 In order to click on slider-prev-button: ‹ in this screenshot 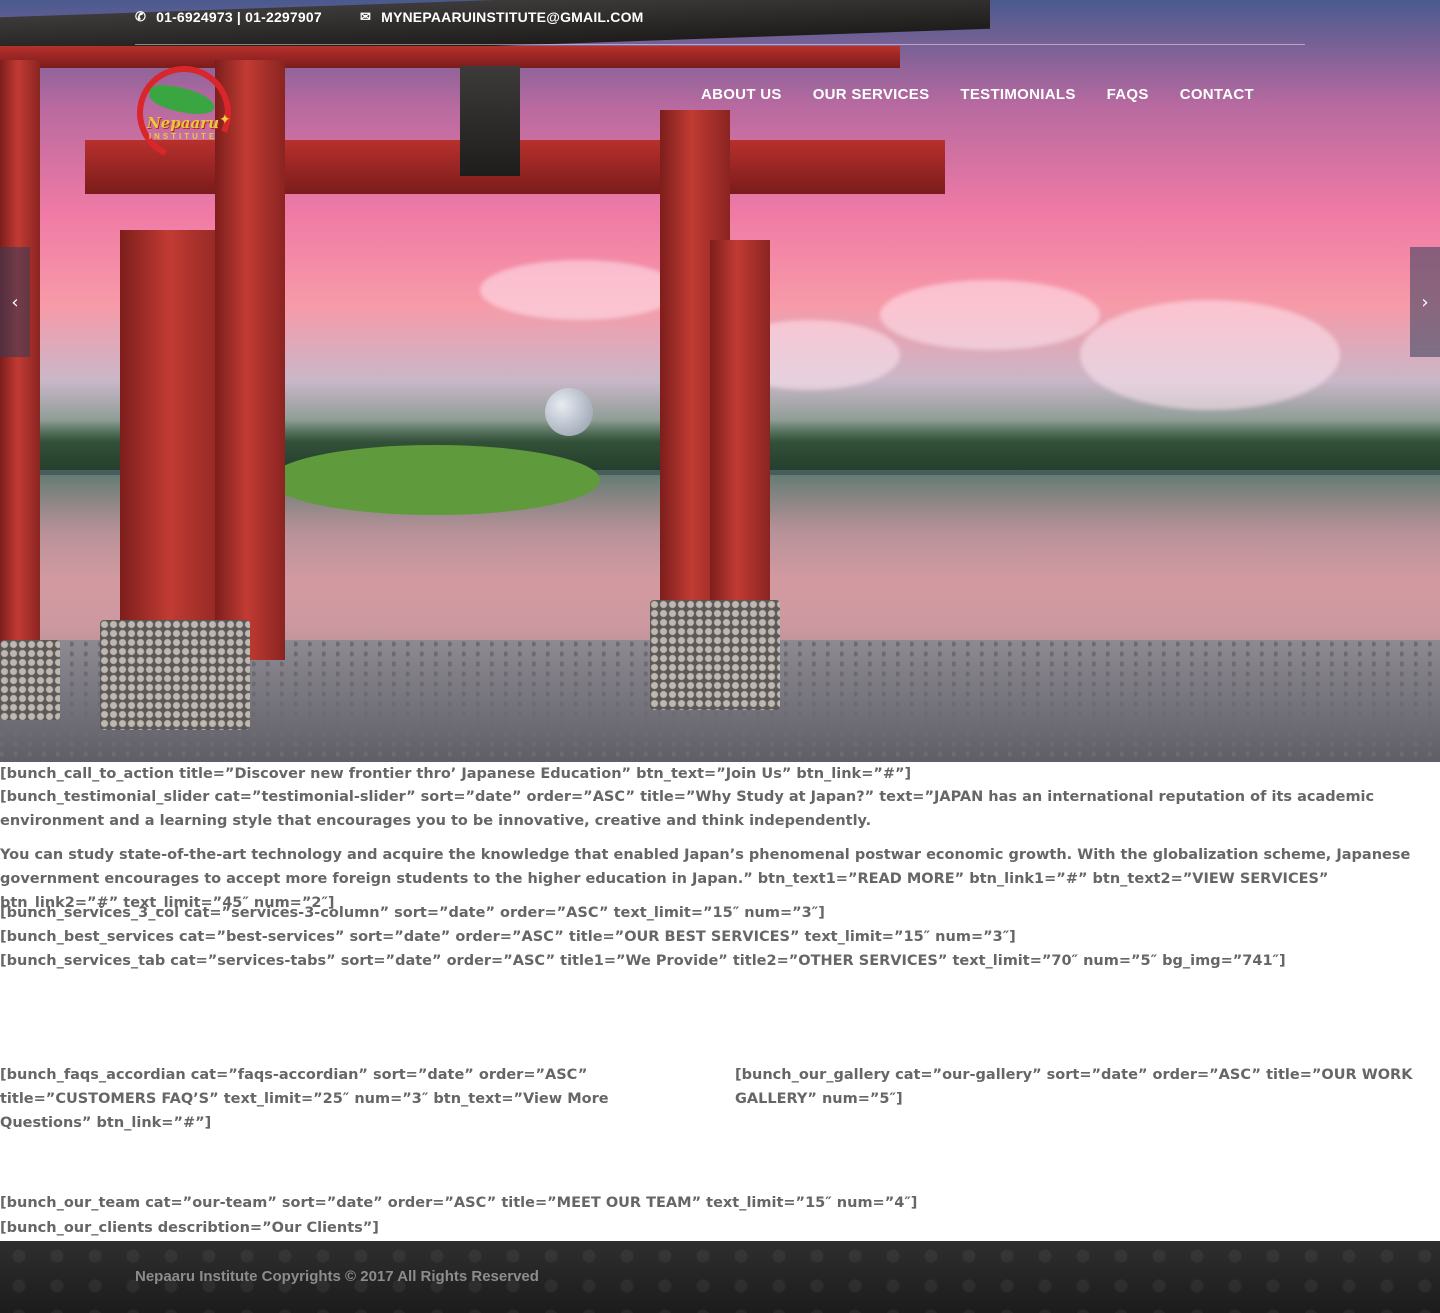, I will do `click(15, 302)`.